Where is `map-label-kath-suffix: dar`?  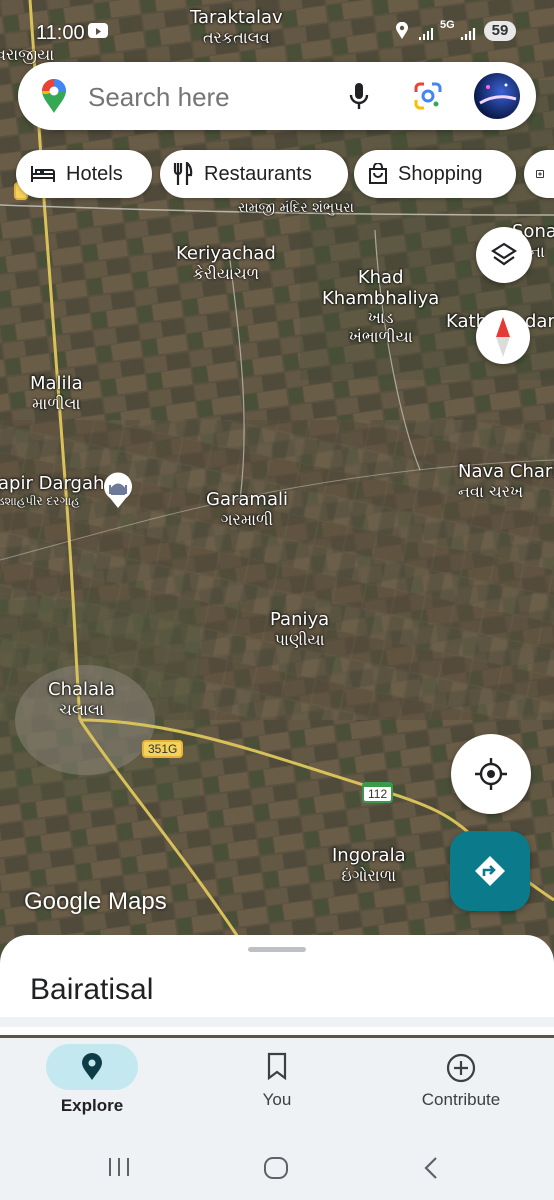
map-label-kath-suffix: dar is located at coordinates (539, 322).